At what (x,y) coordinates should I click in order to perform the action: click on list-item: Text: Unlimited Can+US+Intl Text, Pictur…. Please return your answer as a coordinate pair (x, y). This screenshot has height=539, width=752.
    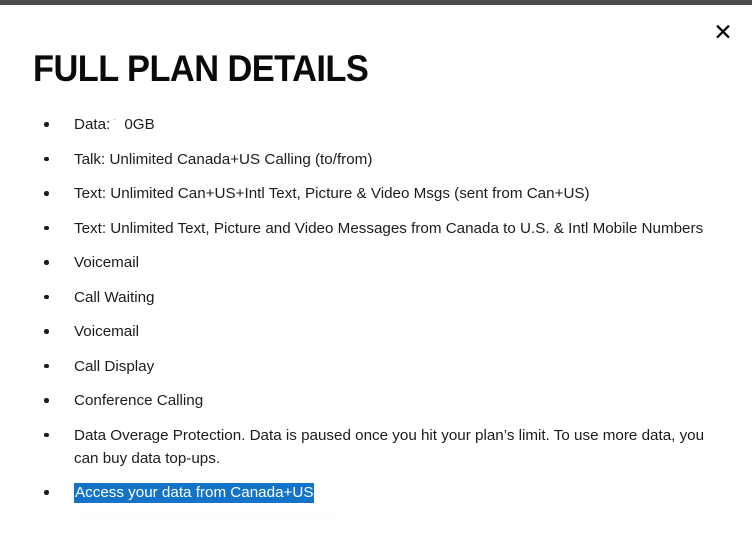
    Looking at the image, I should click on (378, 193).